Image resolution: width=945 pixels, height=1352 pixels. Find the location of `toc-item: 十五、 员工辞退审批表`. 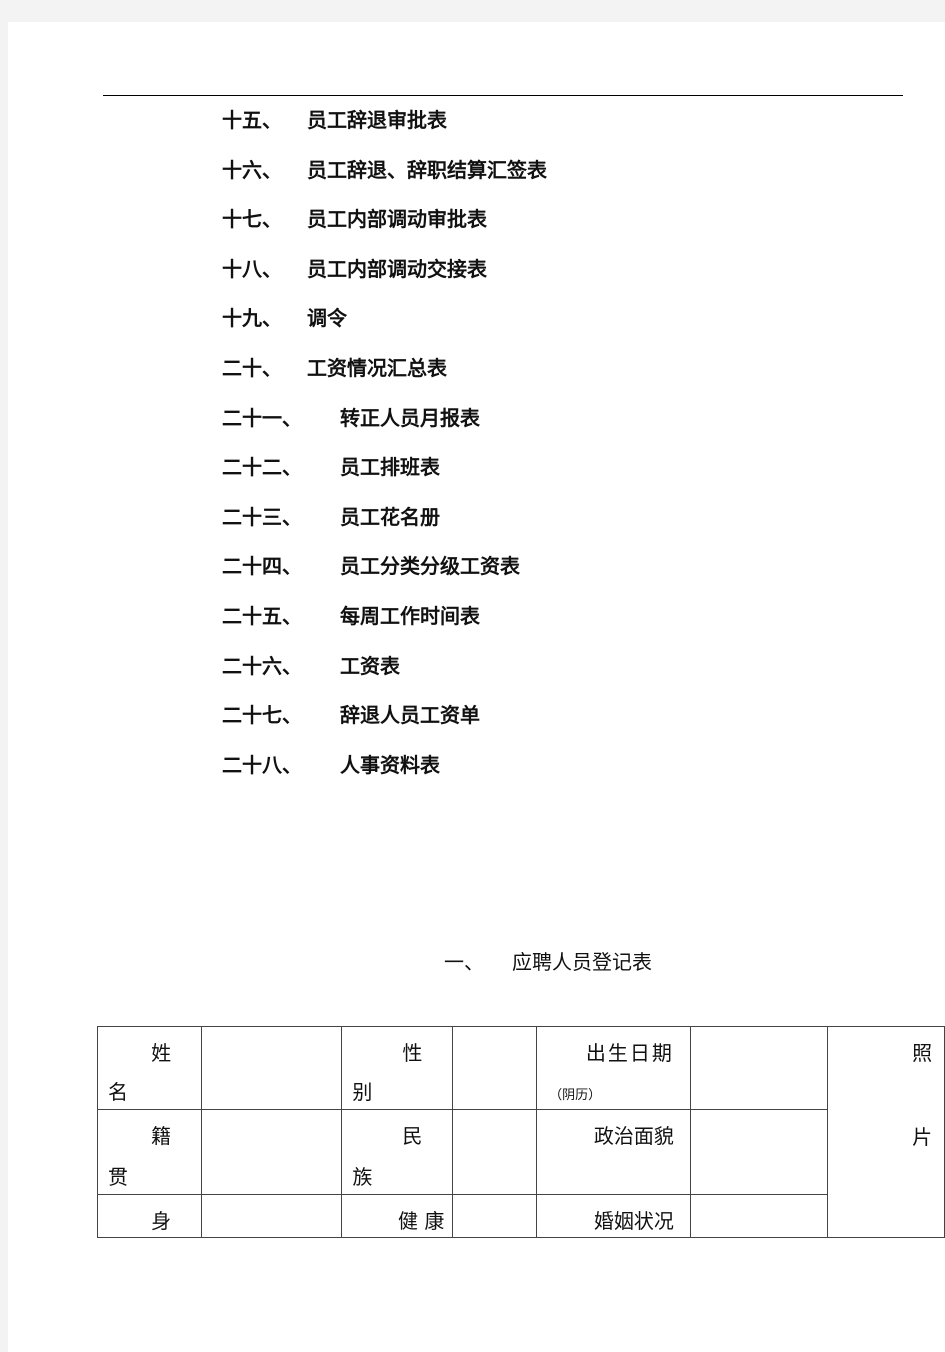

toc-item: 十五、 员工辞退审批表 is located at coordinates (334, 120).